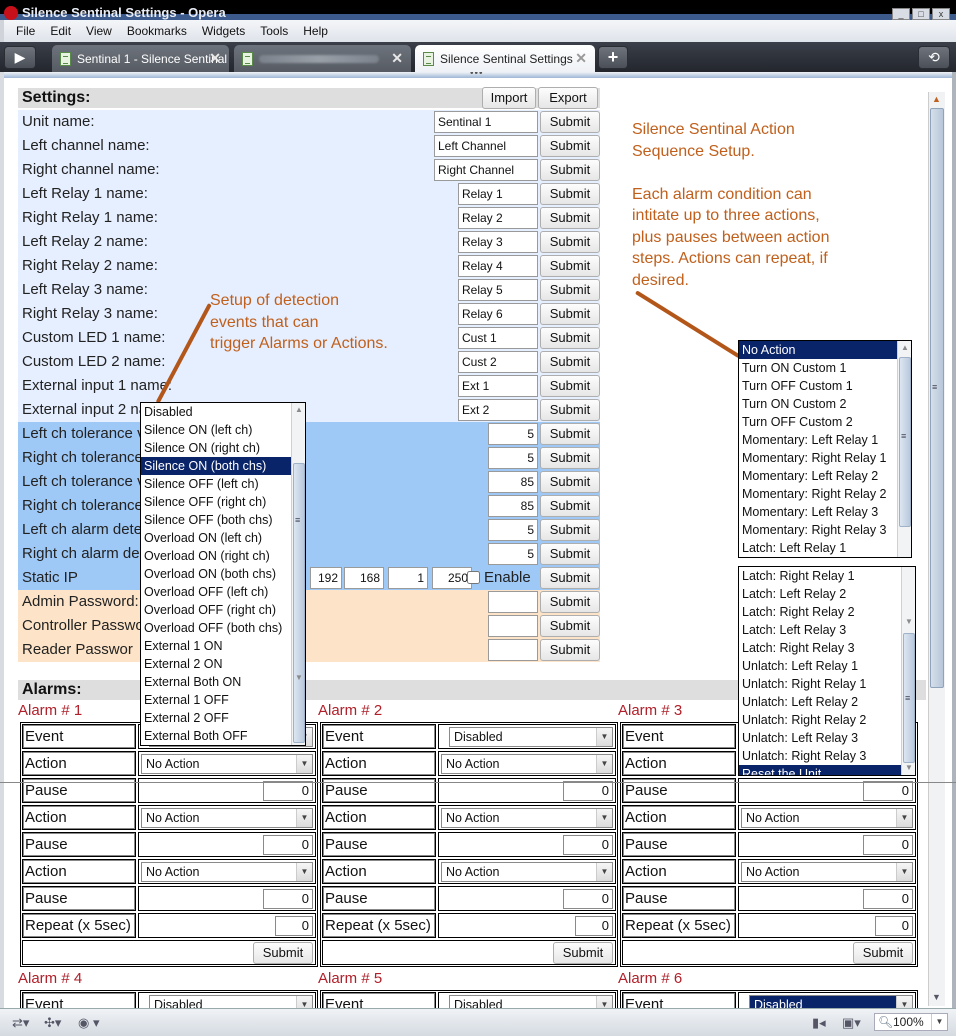  What do you see at coordinates (509, 98) in the screenshot?
I see `import-button: Import` at bounding box center [509, 98].